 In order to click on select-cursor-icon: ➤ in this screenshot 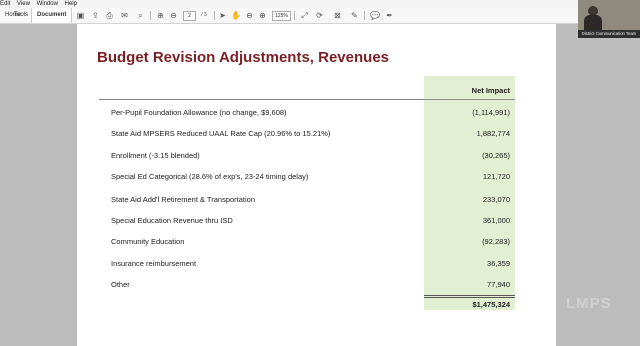, I will do `click(222, 15)`.